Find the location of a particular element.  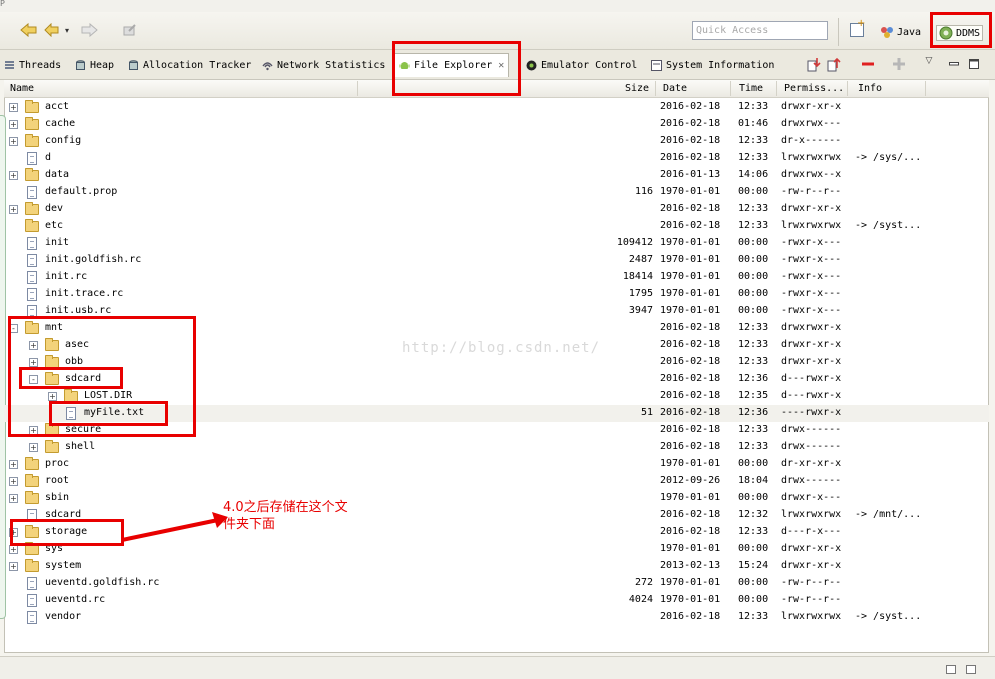

tab-emulator-control: Emulator Control is located at coordinates (581, 65).